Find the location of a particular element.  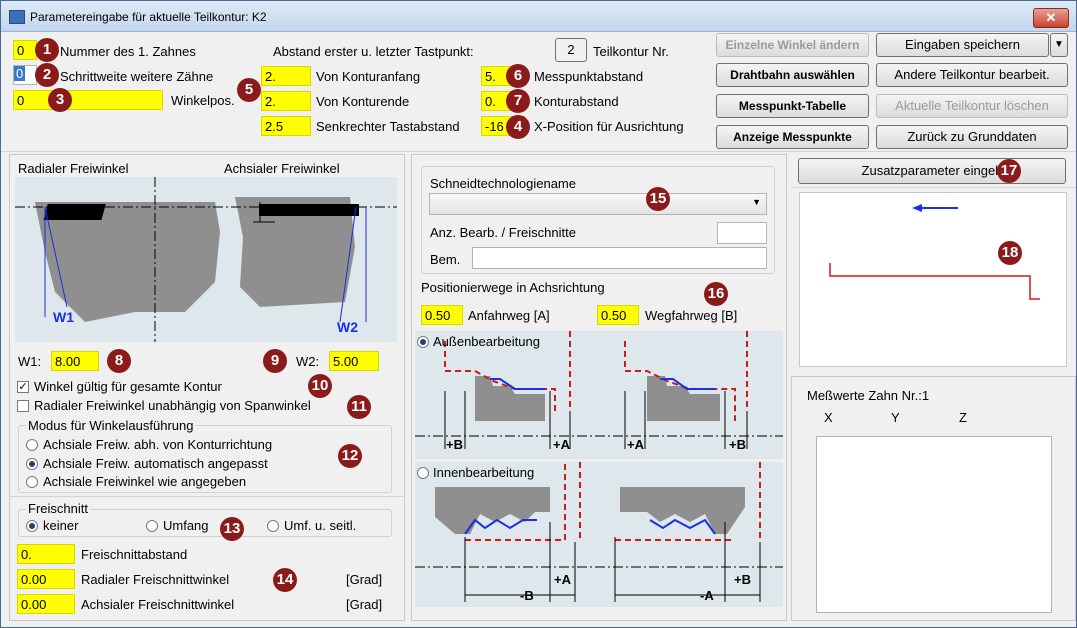

badge-5: 5 is located at coordinates (249, 90).